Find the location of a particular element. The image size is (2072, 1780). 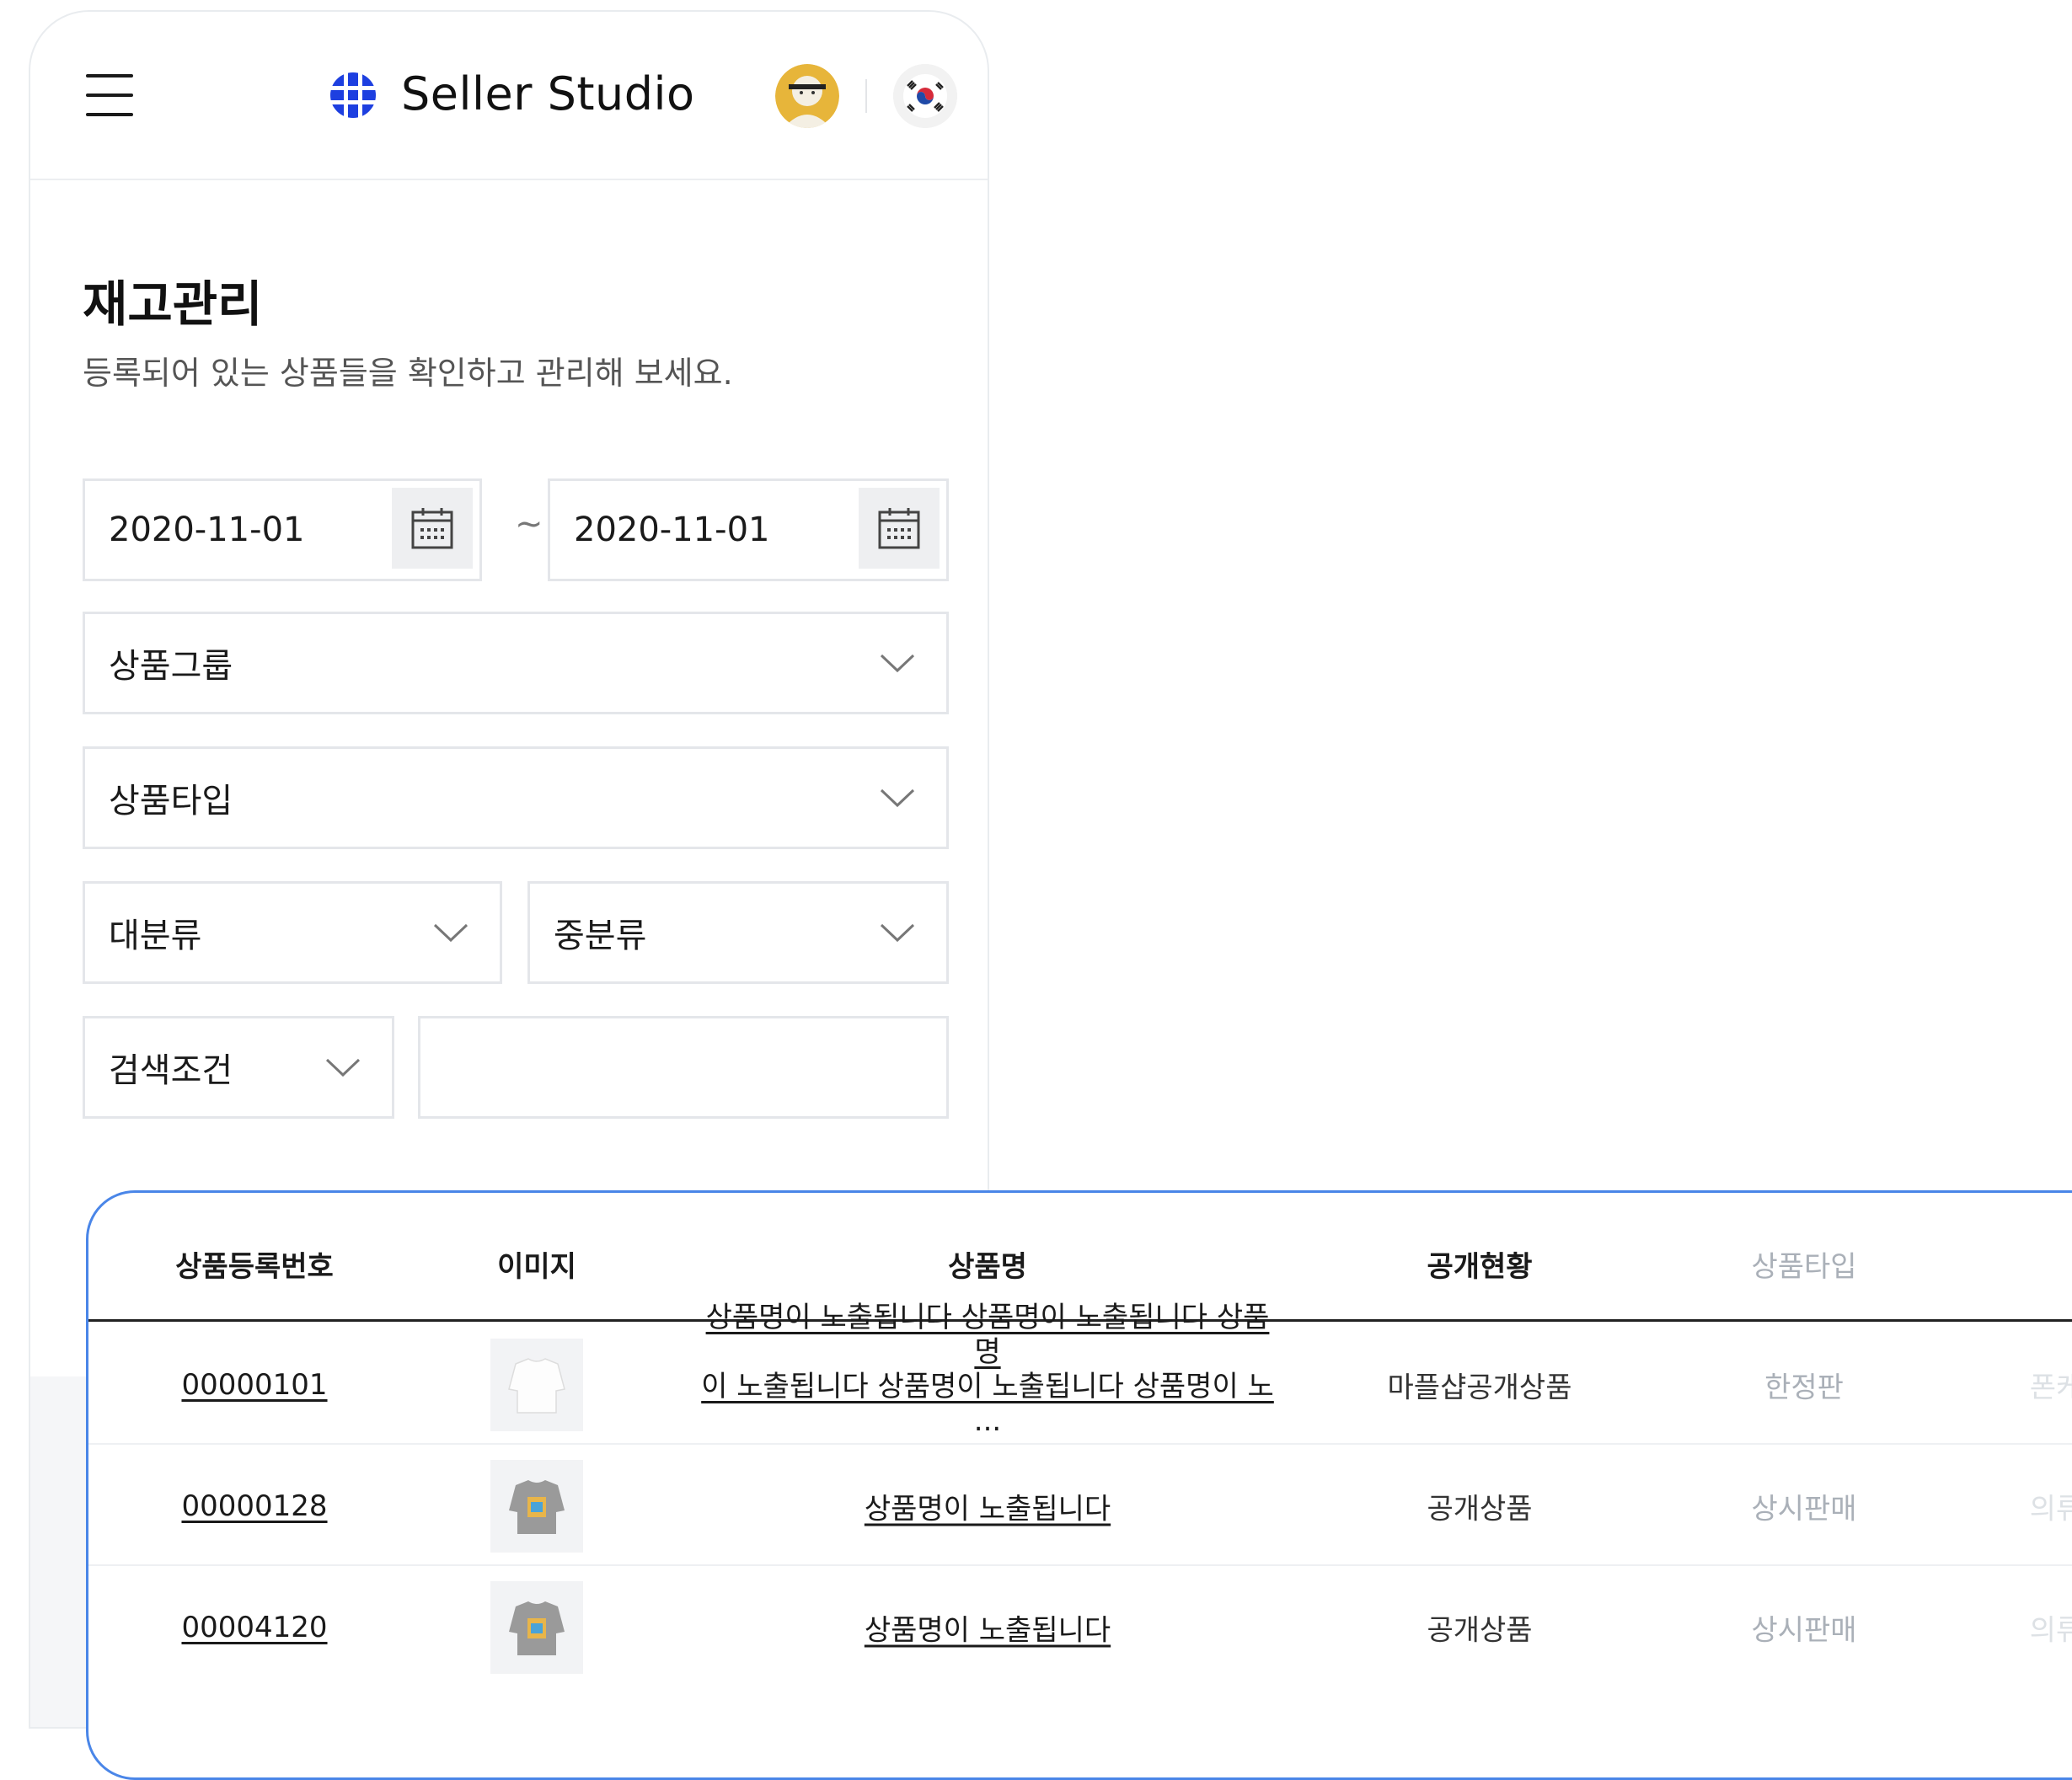

search-input is located at coordinates (683, 1067).